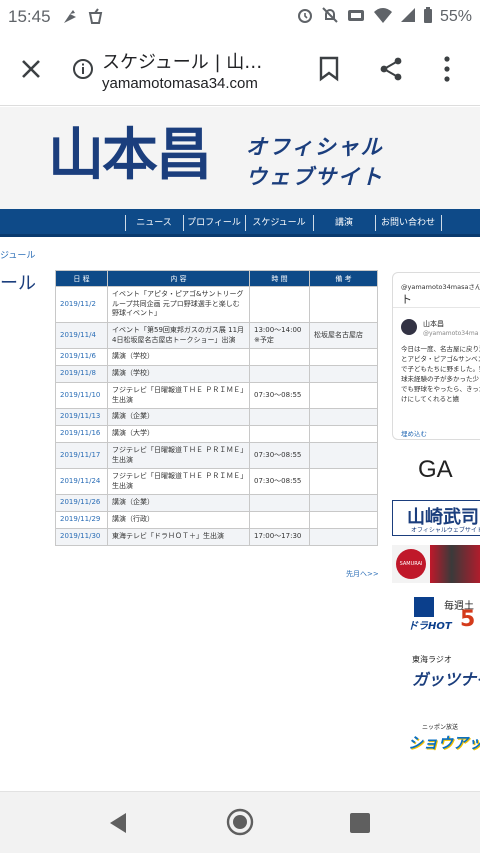  I want to click on home-icon, so click(240, 822).